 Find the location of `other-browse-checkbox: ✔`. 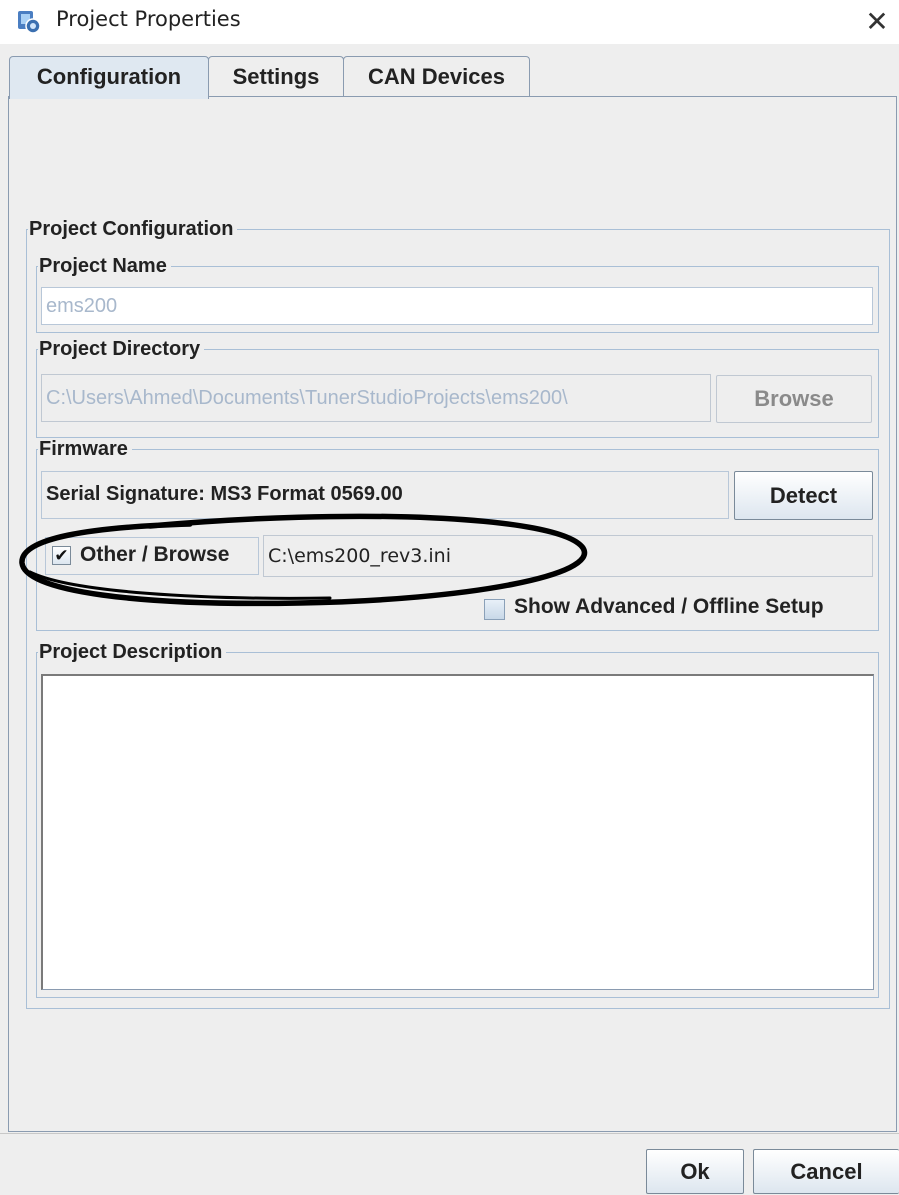

other-browse-checkbox: ✔ is located at coordinates (61, 555).